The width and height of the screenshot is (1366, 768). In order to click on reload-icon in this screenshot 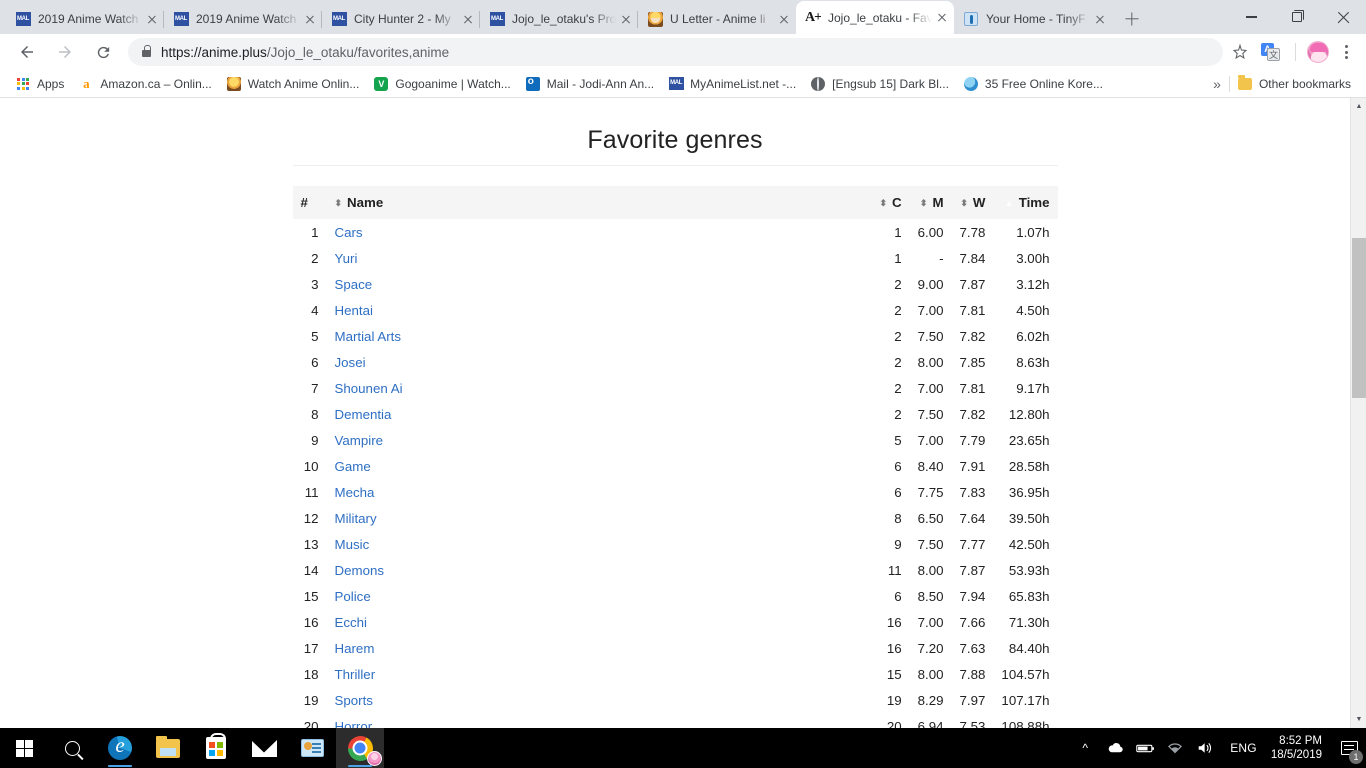, I will do `click(103, 52)`.